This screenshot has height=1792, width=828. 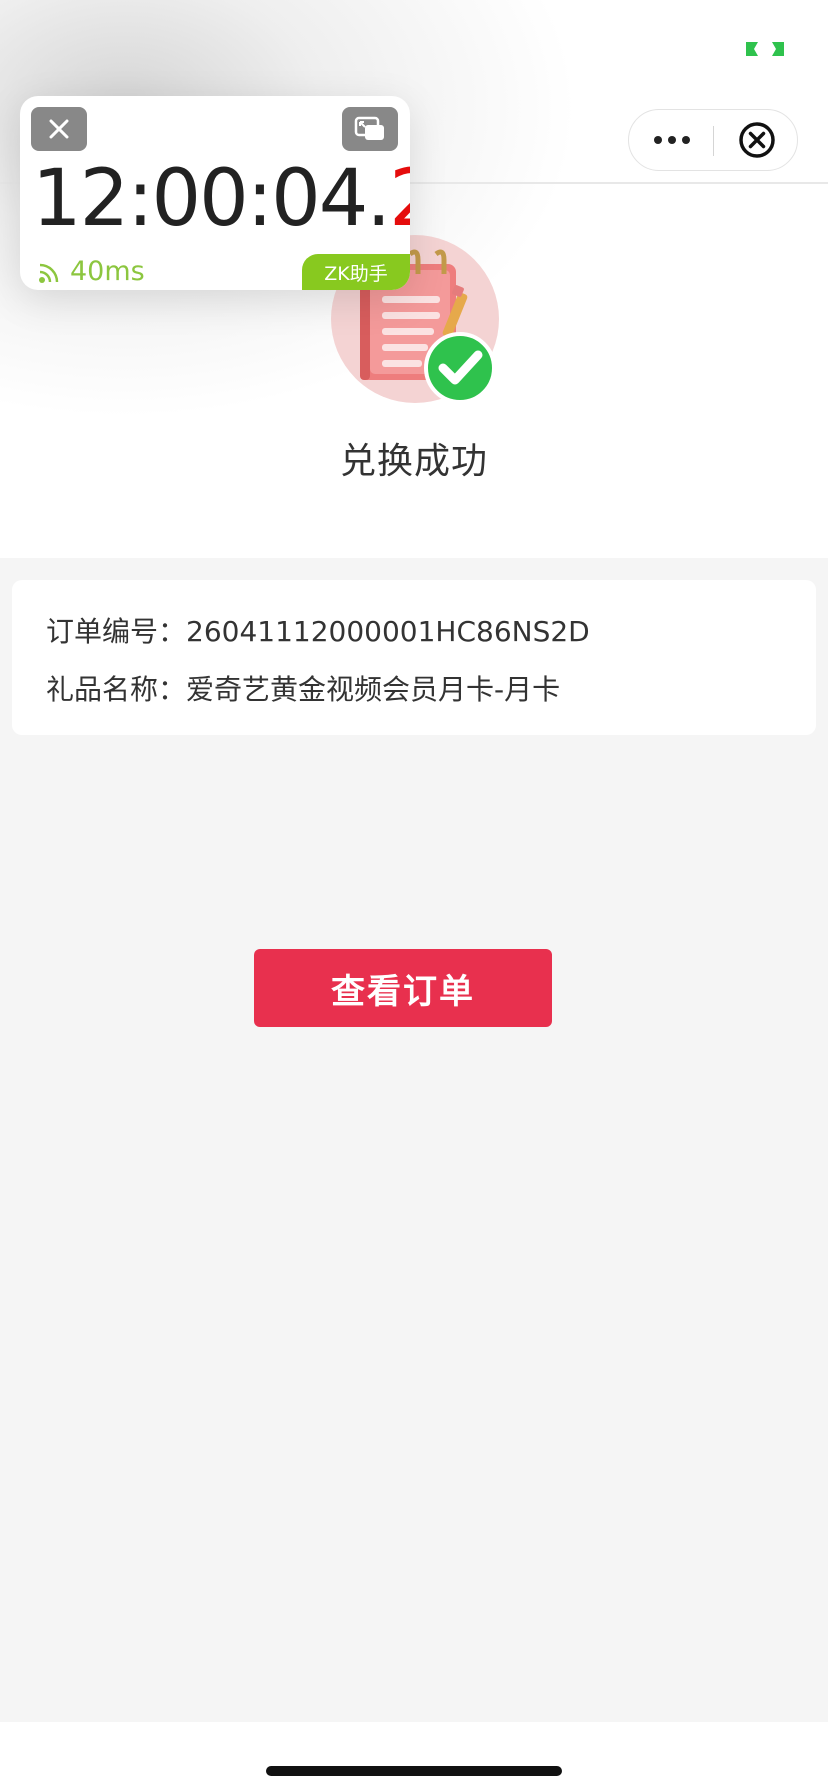 What do you see at coordinates (49, 273) in the screenshot?
I see `signal-icon` at bounding box center [49, 273].